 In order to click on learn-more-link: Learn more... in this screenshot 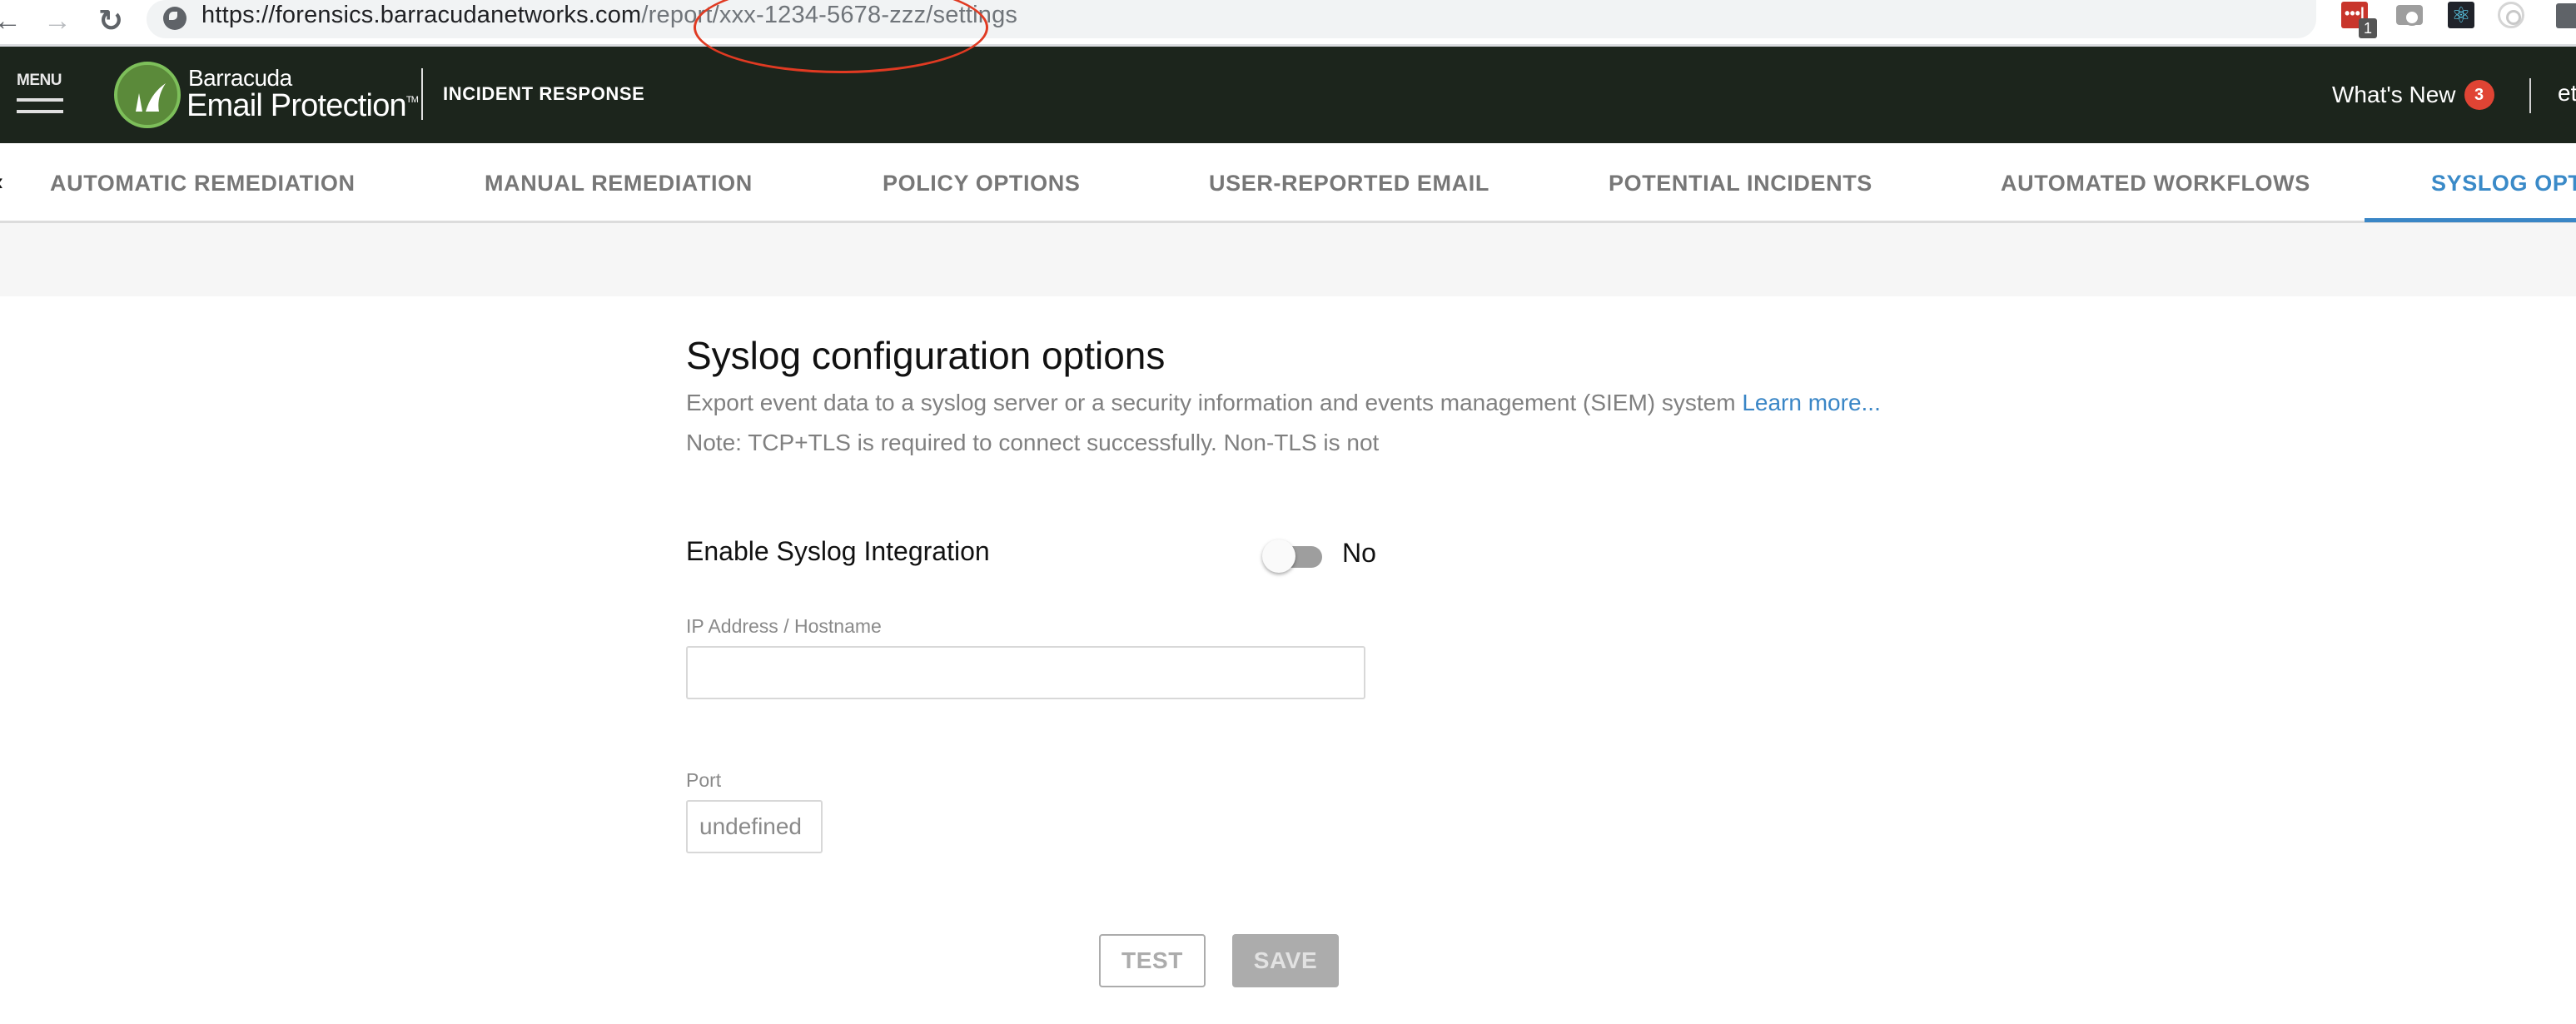, I will do `click(1811, 402)`.